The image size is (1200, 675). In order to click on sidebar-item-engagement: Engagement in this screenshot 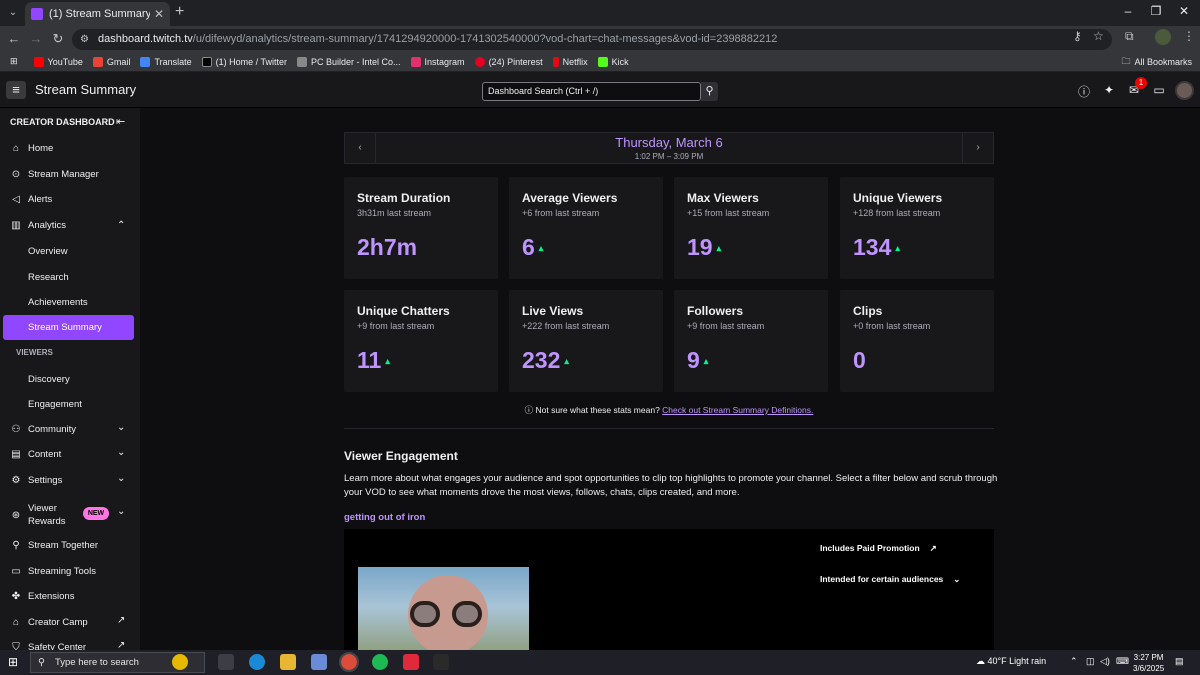, I will do `click(55, 404)`.